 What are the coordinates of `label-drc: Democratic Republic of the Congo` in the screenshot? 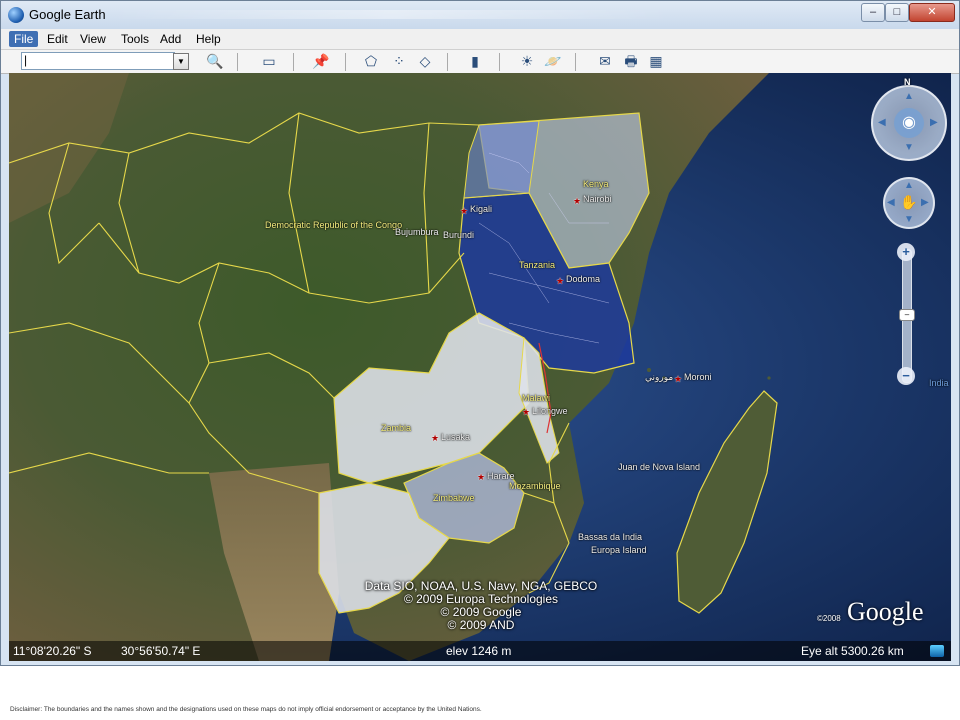 It's located at (334, 225).